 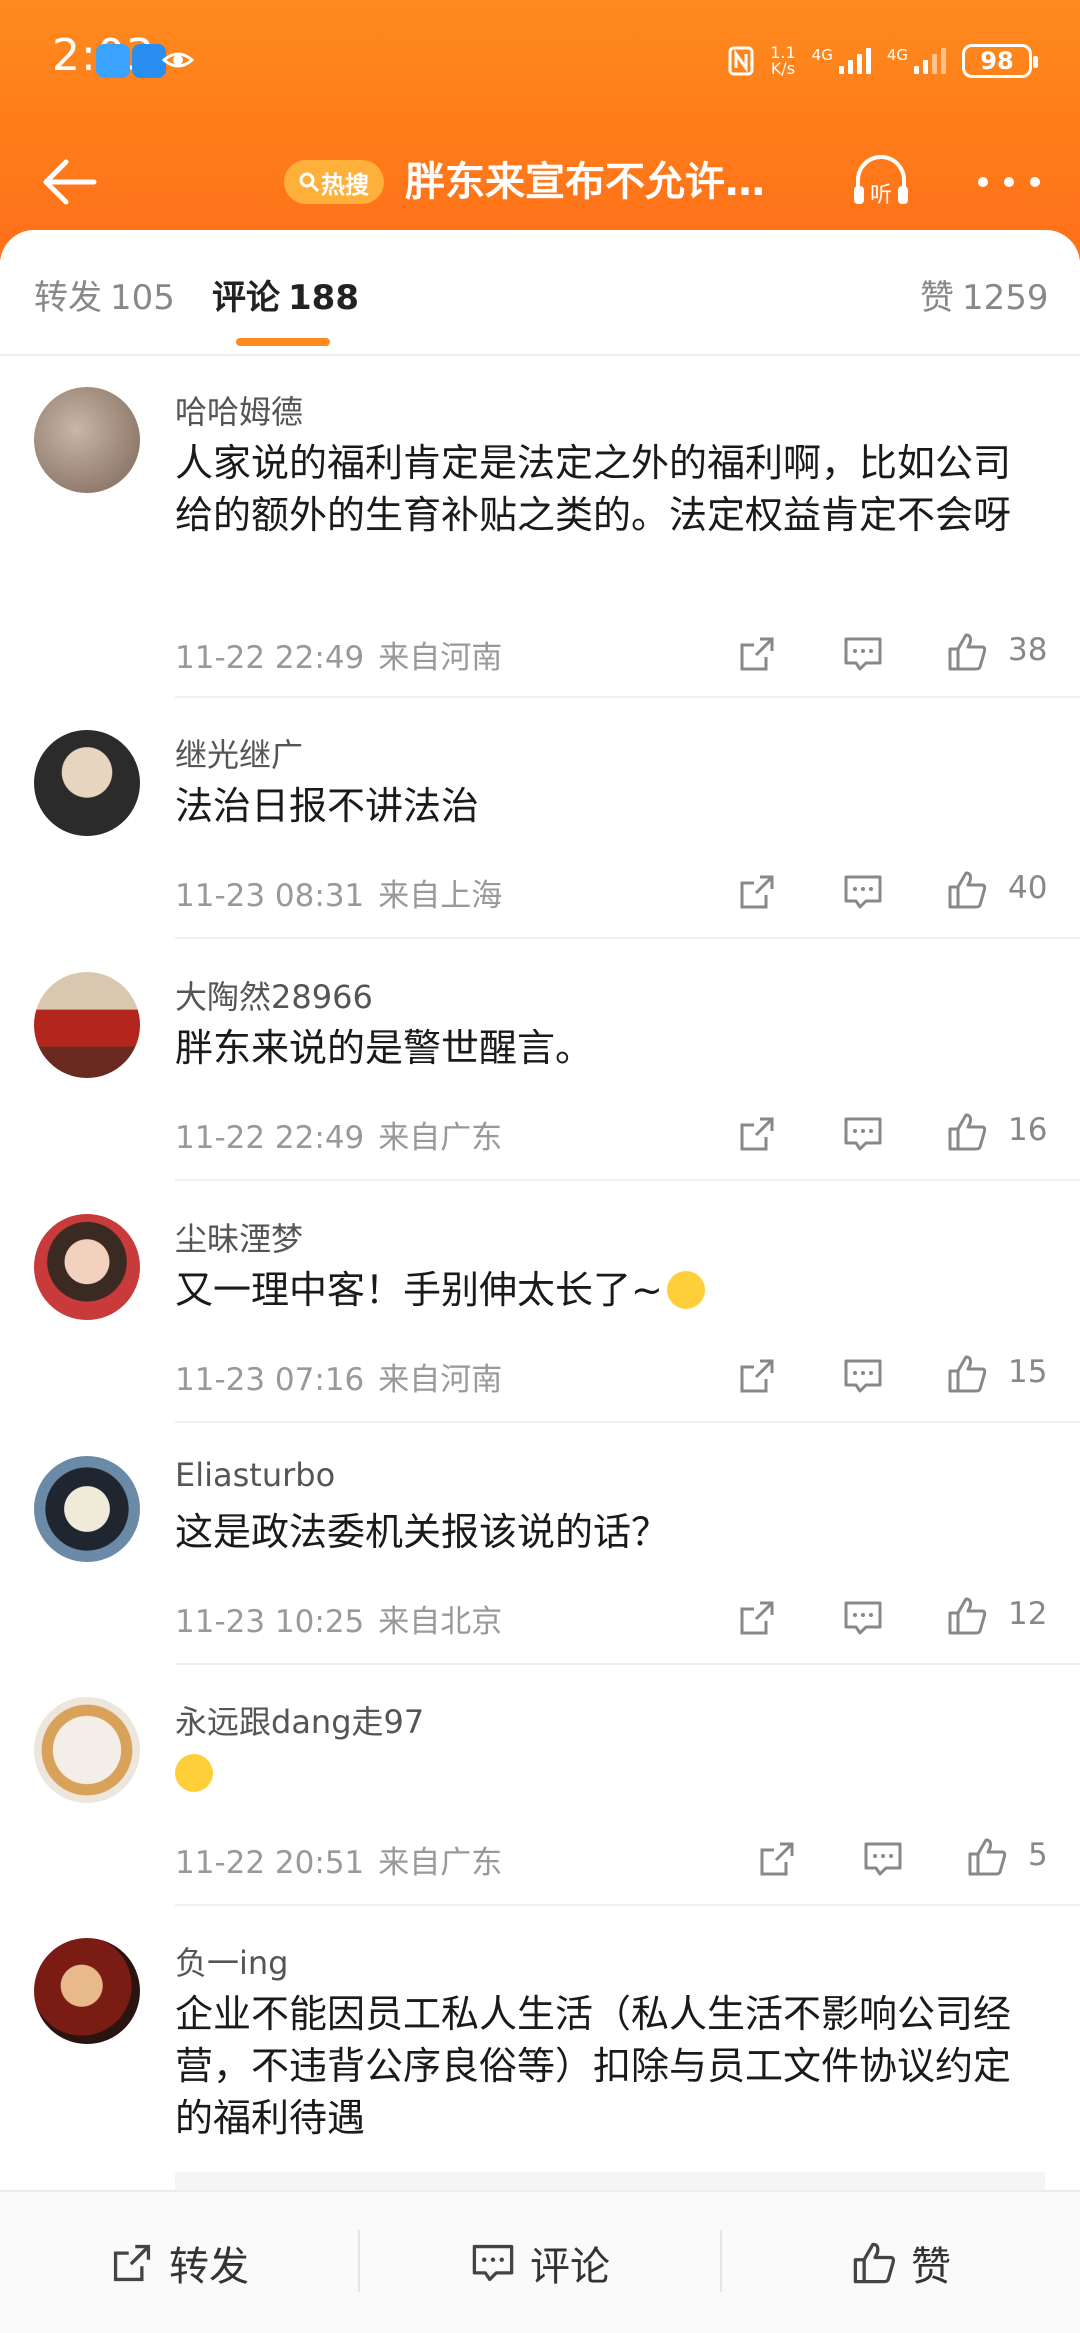 What do you see at coordinates (194, 1773) in the screenshot?
I see `crying-emoji-icon` at bounding box center [194, 1773].